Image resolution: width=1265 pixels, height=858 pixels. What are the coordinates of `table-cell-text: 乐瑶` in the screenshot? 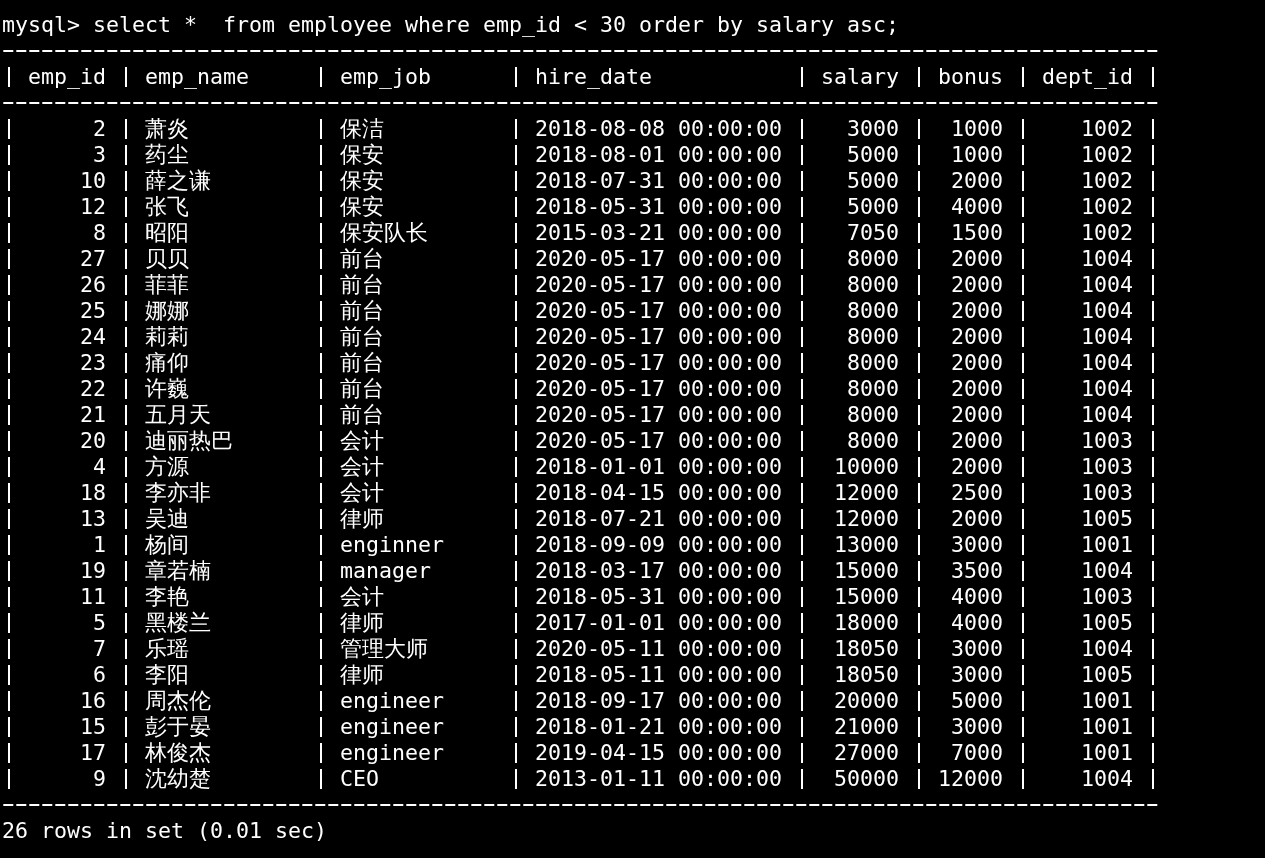 It's located at (167, 649).